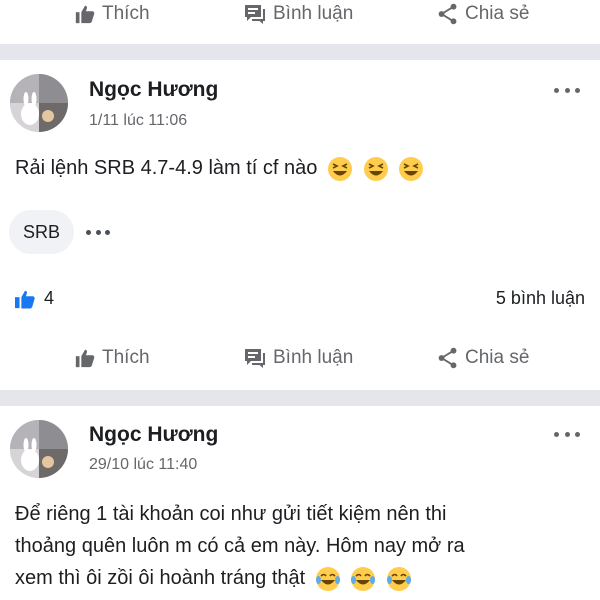 The height and width of the screenshot is (600, 600). I want to click on post-text-line: xem thì ôi zồi ôi hoành tráng thật, so click(160, 578).